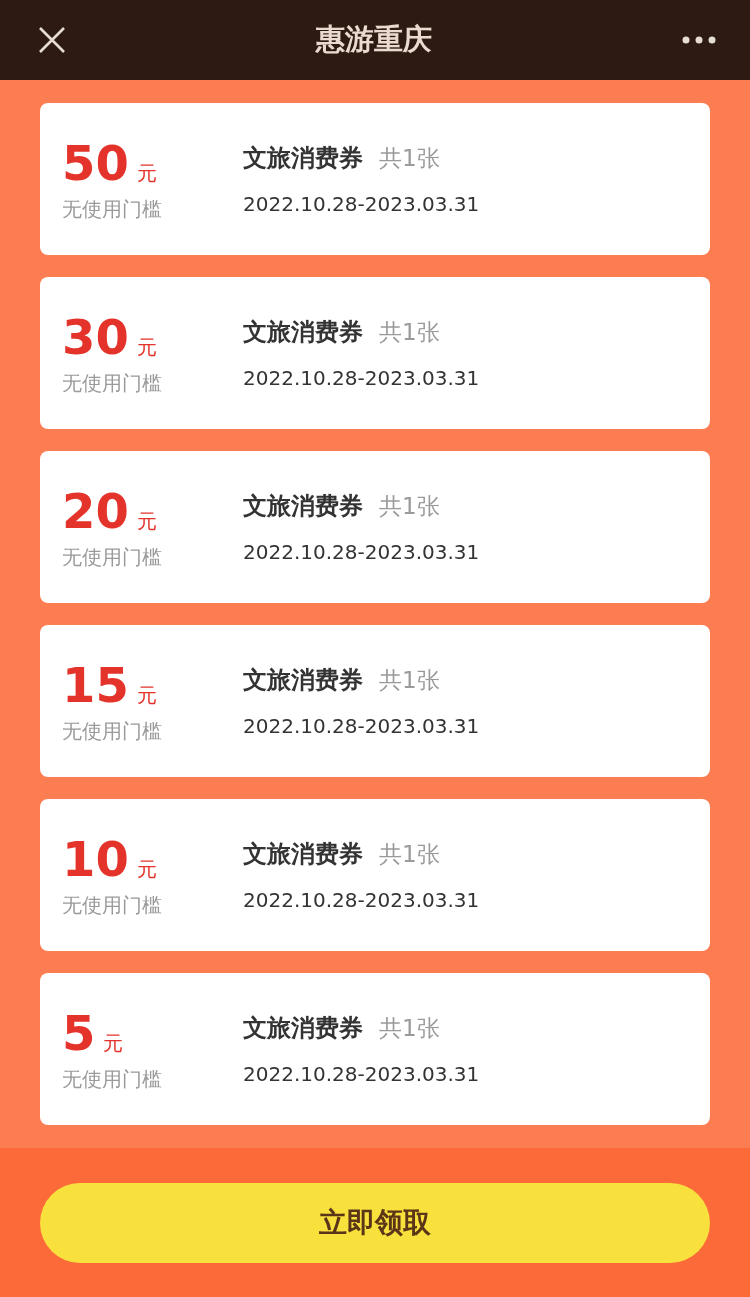  What do you see at coordinates (95, 510) in the screenshot?
I see `coupon-amount: 20` at bounding box center [95, 510].